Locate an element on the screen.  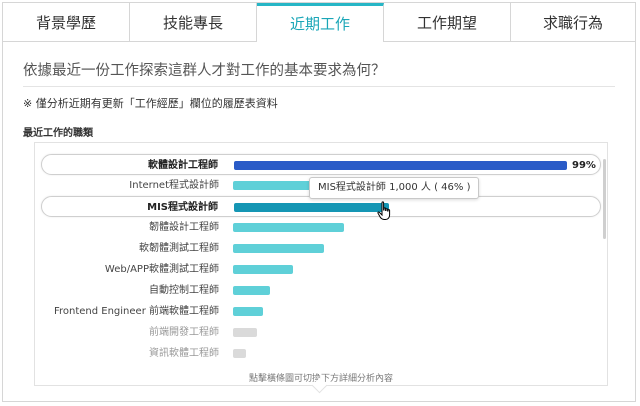
page-question: 依據最近一份工作探索這群人才對工作的基本要求為何？ is located at coordinates (204, 71).